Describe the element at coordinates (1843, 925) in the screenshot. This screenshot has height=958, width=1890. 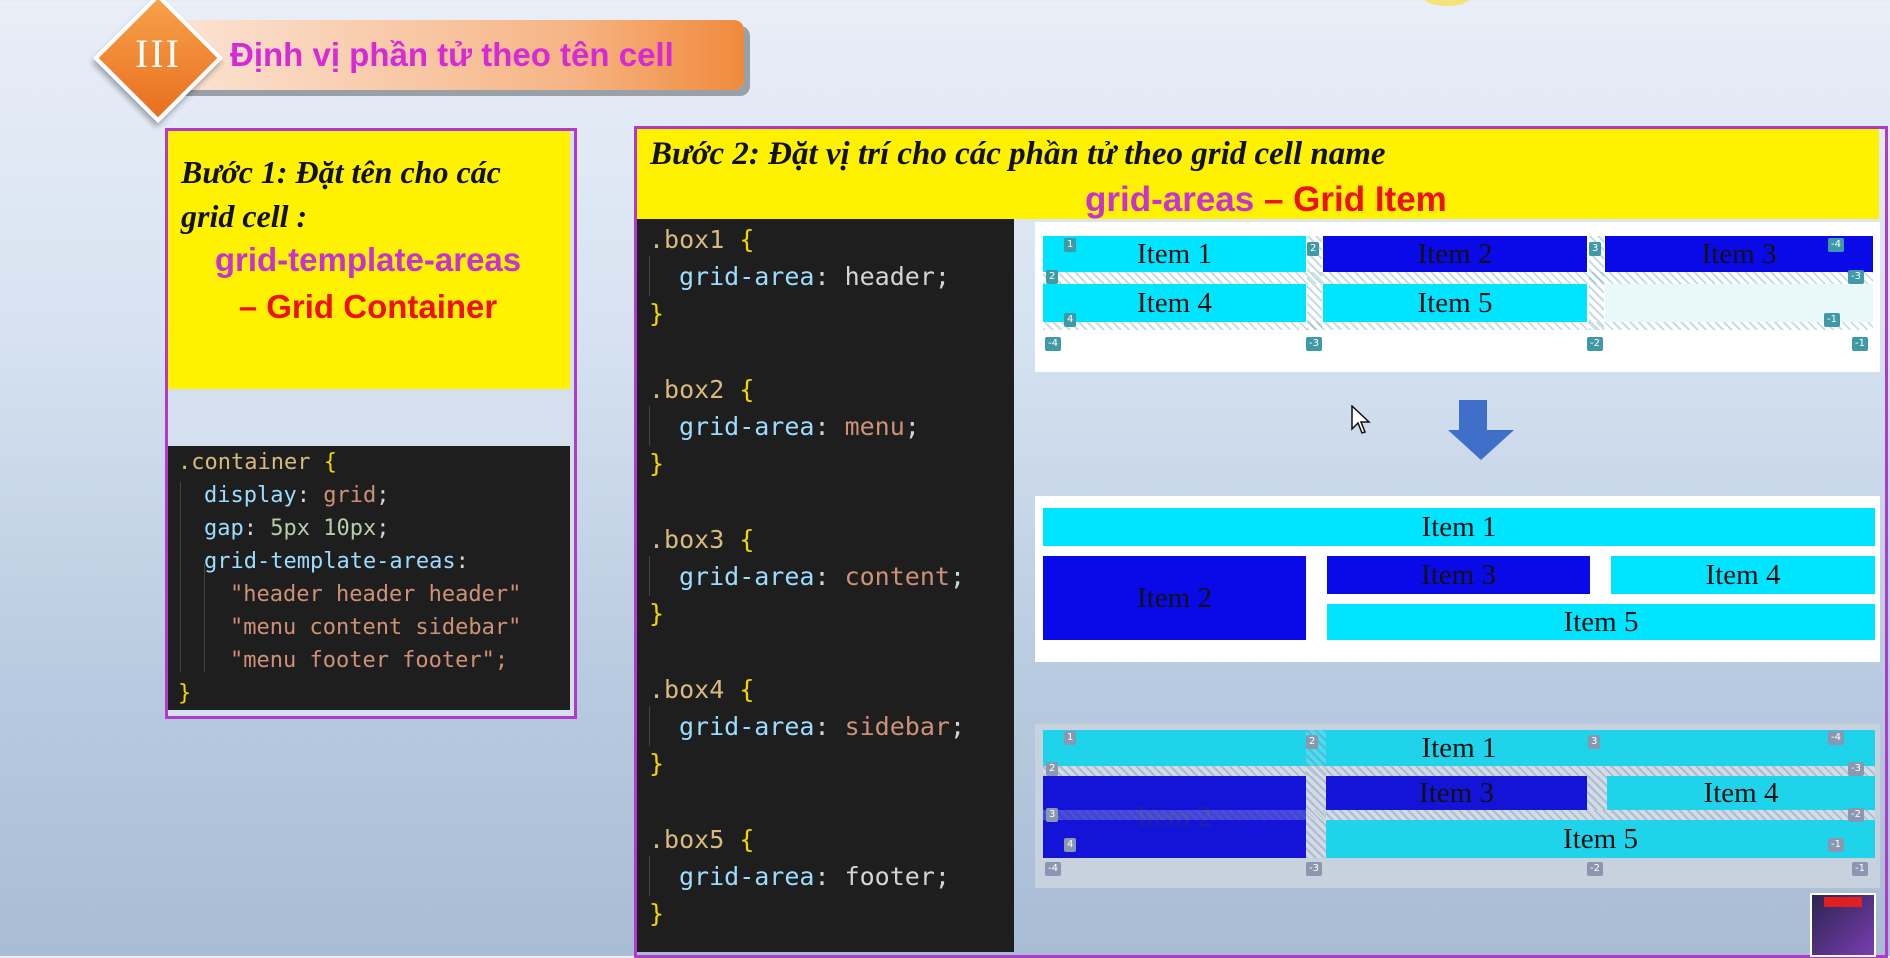
I see `channel-avatar` at that location.